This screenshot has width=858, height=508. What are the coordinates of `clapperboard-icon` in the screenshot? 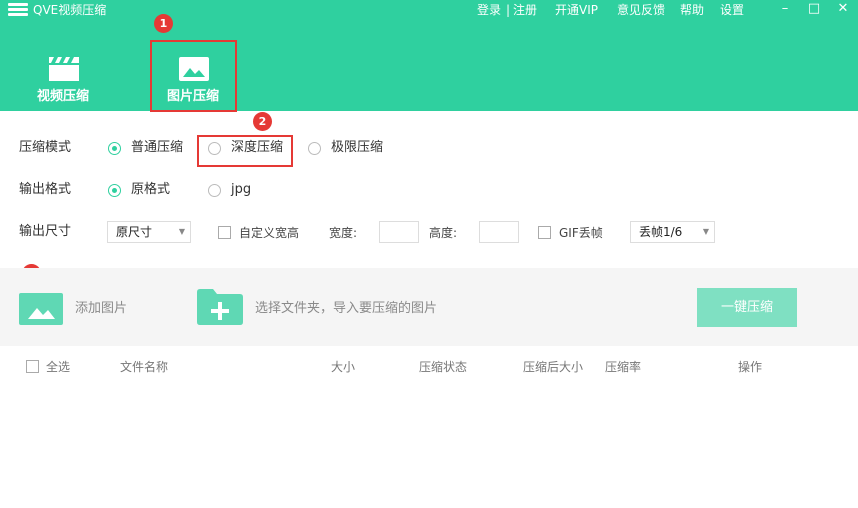 It's located at (64, 69).